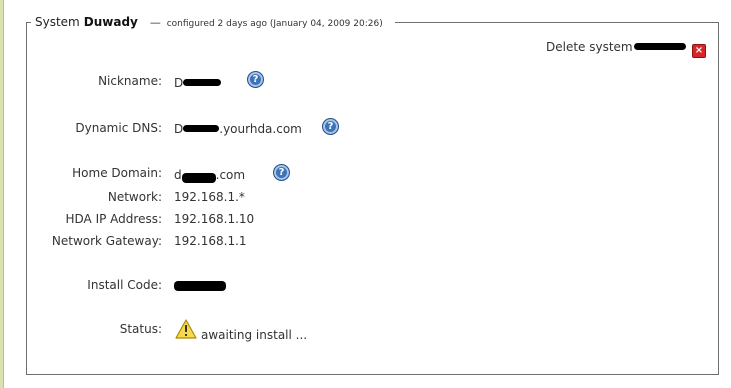 The width and height of the screenshot is (731, 388). I want to click on gateway-value: 192.168.1.1, so click(210, 241).